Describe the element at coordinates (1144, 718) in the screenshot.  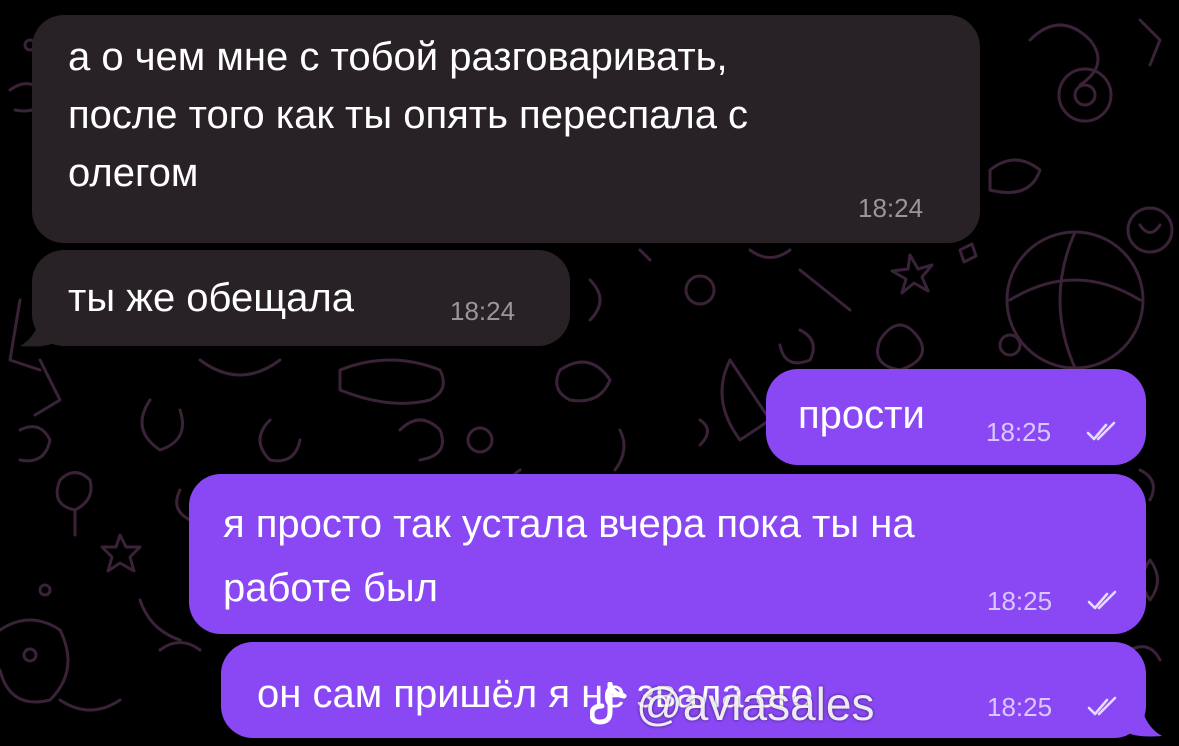
I see `outgoing-bubble-tail` at that location.